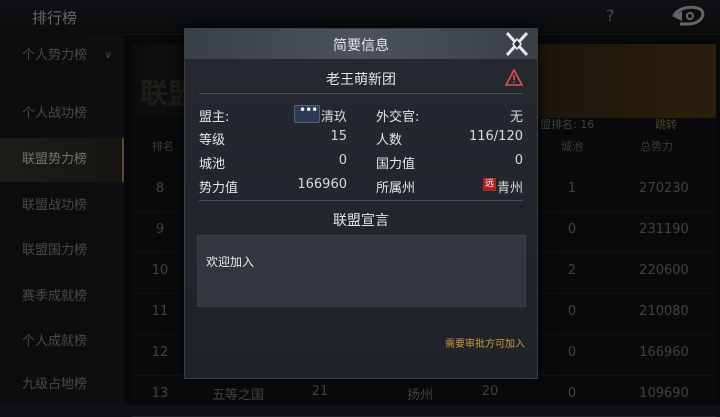 The height and width of the screenshot is (417, 720). What do you see at coordinates (214, 117) in the screenshot?
I see `leader-label: 盟主:` at bounding box center [214, 117].